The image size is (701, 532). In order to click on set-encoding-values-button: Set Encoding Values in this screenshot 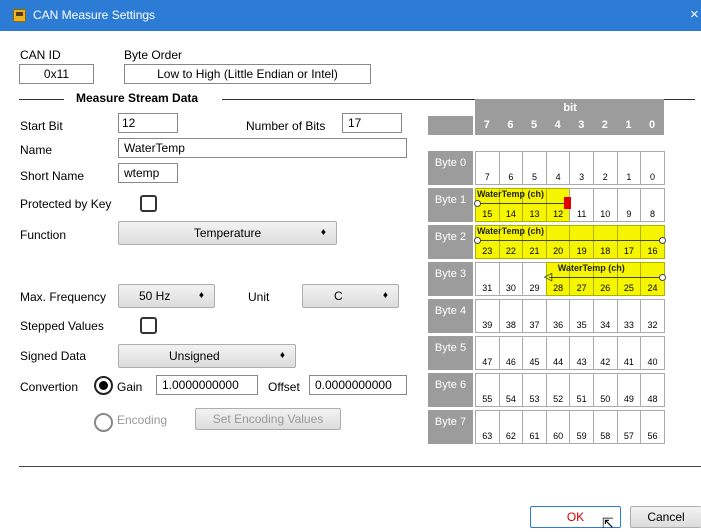, I will do `click(268, 419)`.